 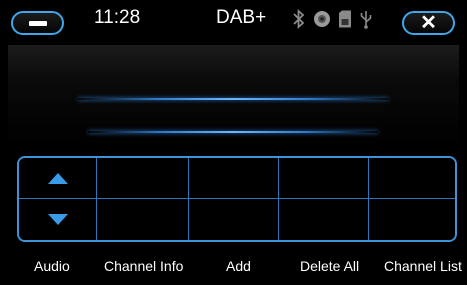 What do you see at coordinates (322, 21) in the screenshot?
I see `disc-icon` at bounding box center [322, 21].